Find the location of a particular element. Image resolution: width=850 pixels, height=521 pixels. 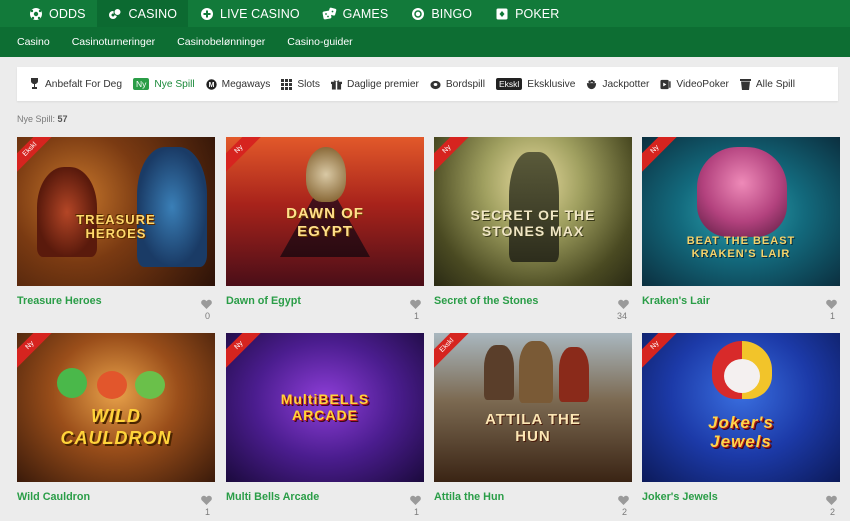

game-thumbnail: SECRET OF THE STONES MAX Ny is located at coordinates (533, 211).